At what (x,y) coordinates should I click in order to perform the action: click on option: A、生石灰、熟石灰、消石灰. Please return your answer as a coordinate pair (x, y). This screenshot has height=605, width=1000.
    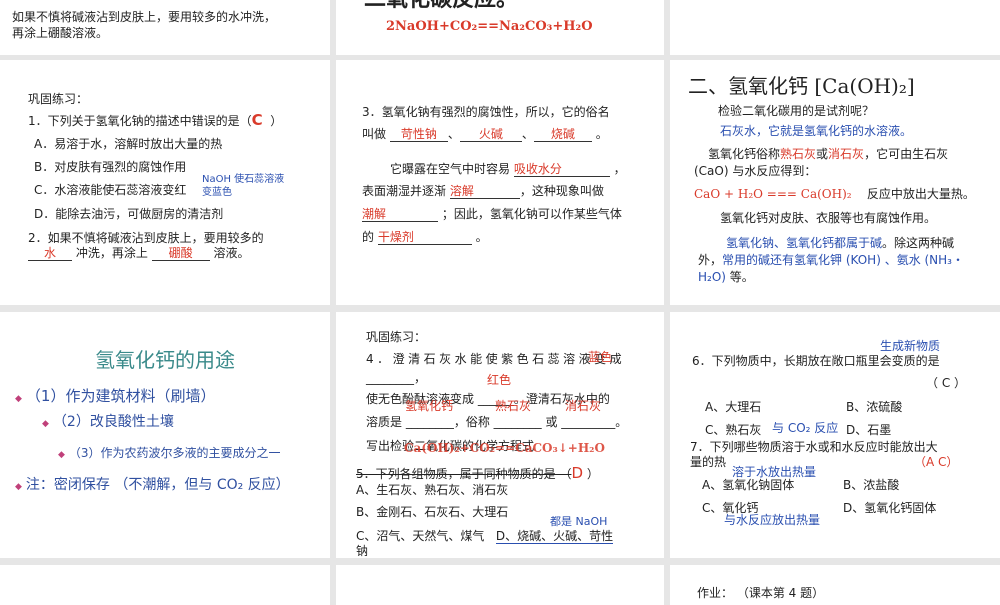
    Looking at the image, I should click on (432, 490).